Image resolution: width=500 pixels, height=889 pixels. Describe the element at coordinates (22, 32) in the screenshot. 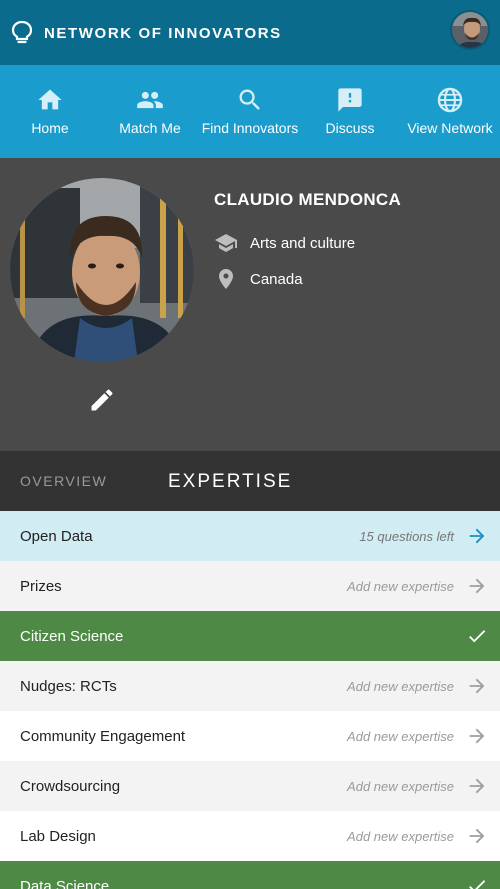

I see `lightbulb-icon` at that location.